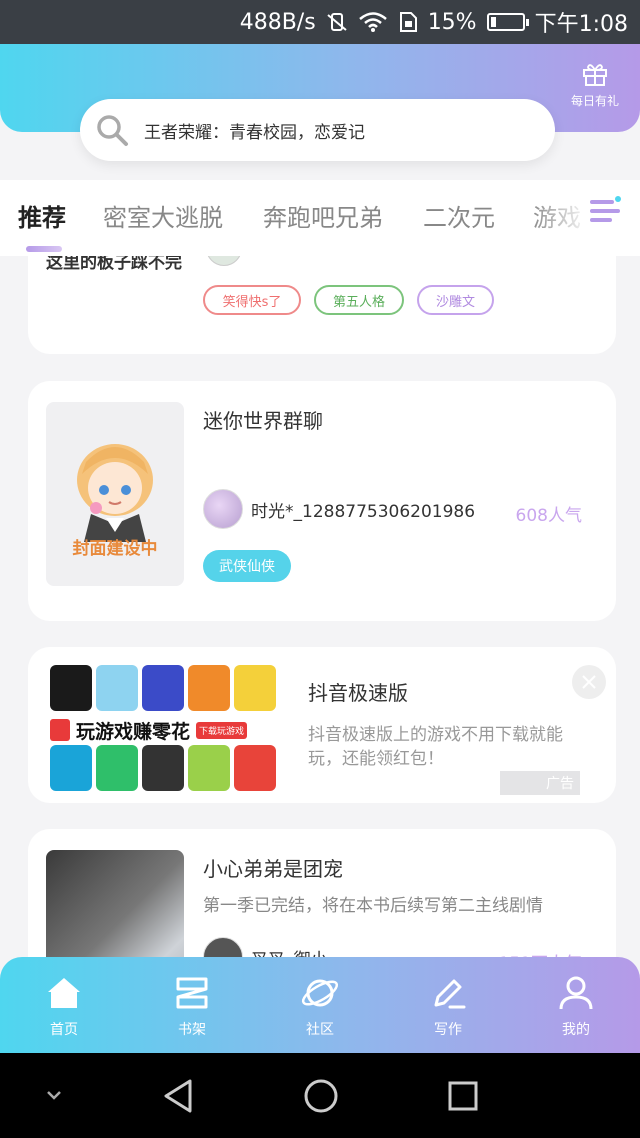  I want to click on genre-tag: 武侠仙侠, so click(247, 566).